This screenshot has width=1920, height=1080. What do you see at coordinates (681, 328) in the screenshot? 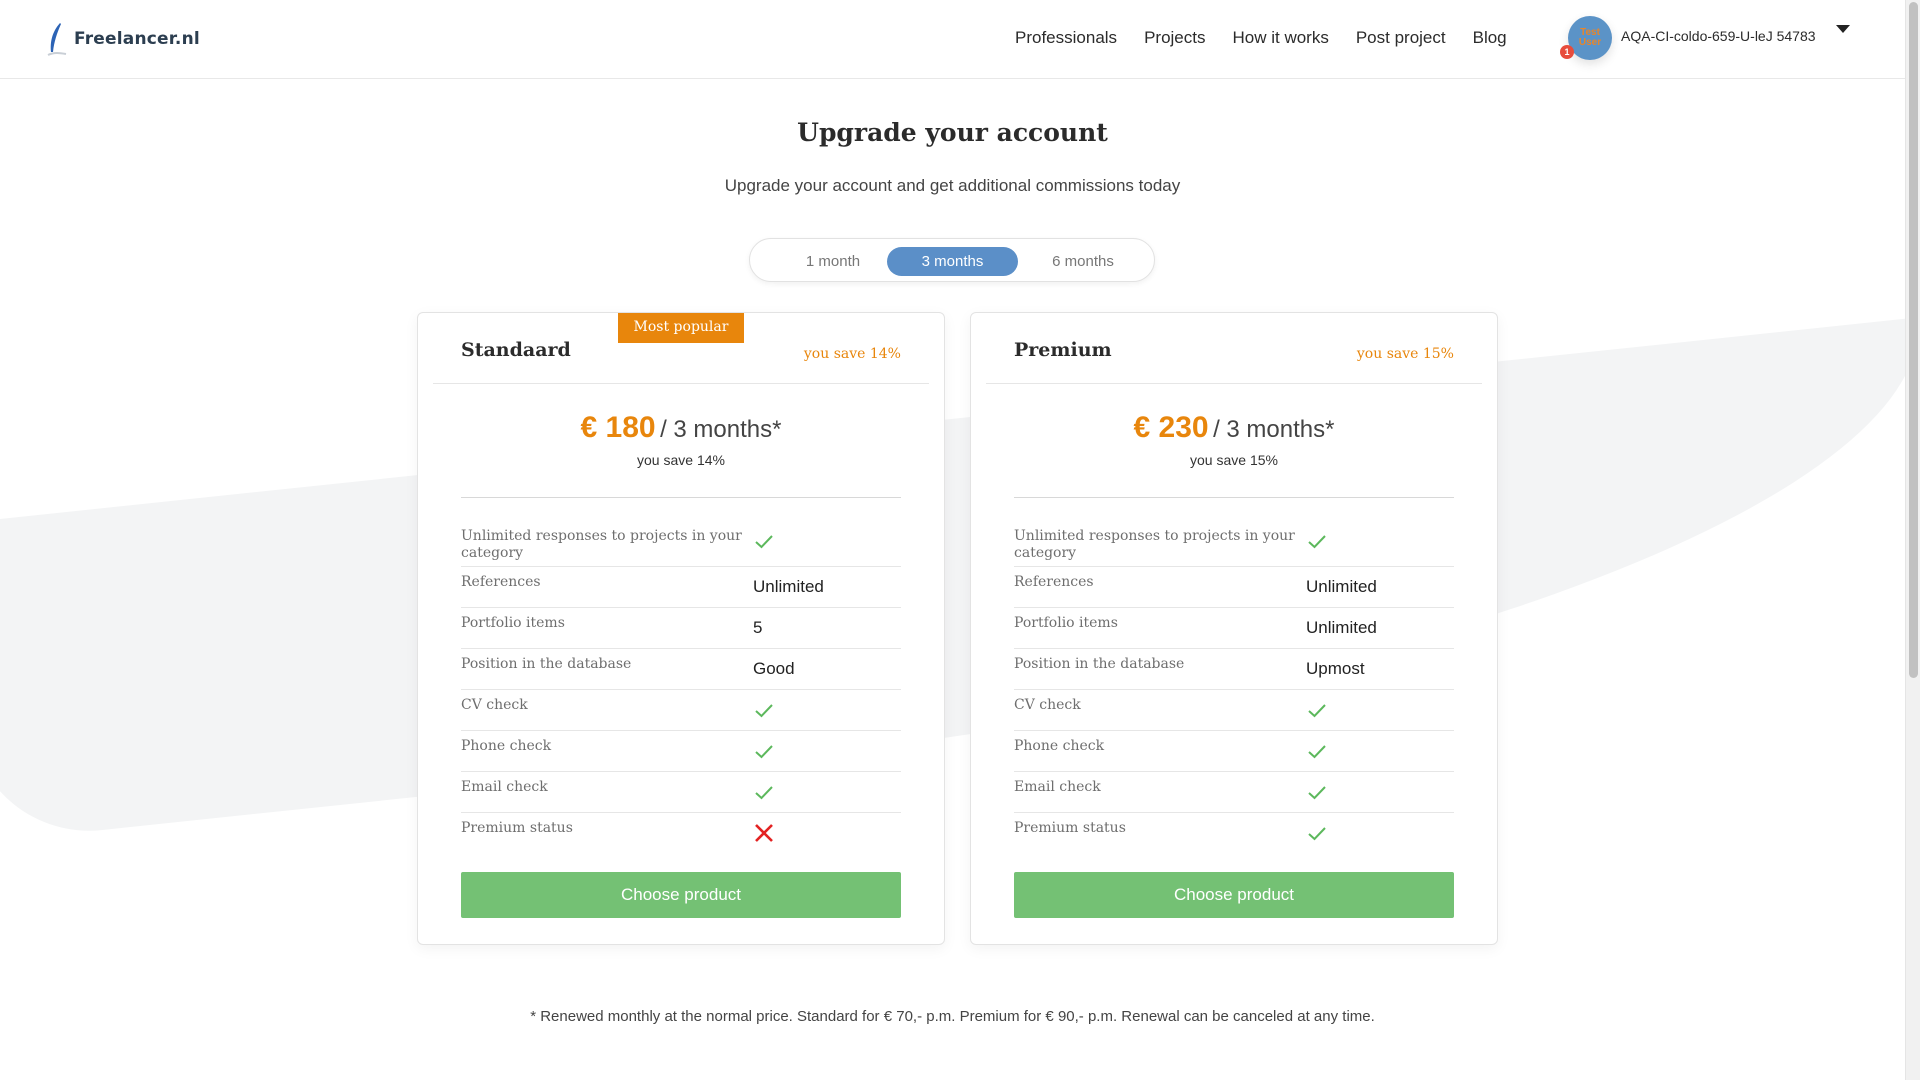
I see `most-popular-badge: Most popular` at bounding box center [681, 328].